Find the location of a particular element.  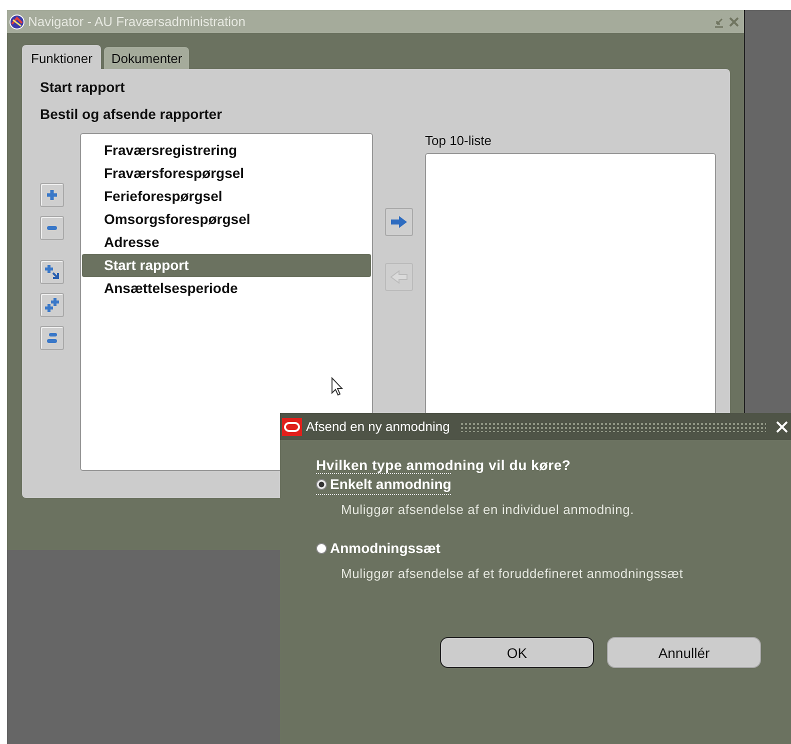

window-title: Navigator - AU Fraværsadministration is located at coordinates (137, 21).